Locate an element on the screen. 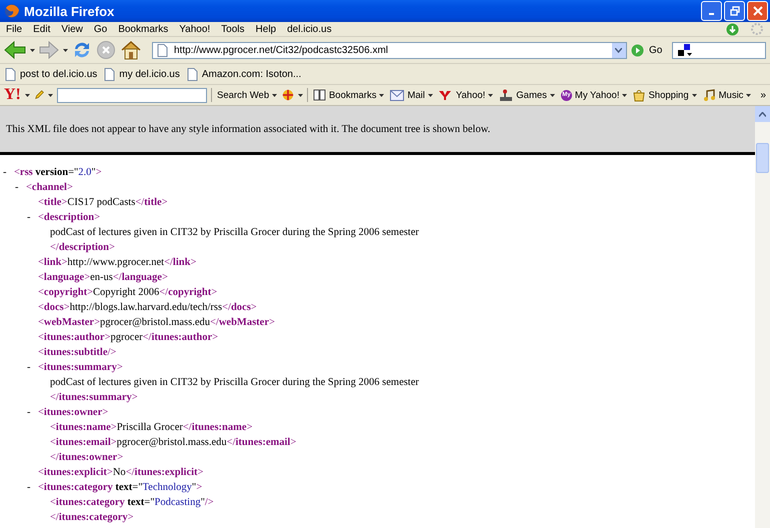 The height and width of the screenshot is (528, 770). toolbar-menu-button: Music is located at coordinates (727, 95).